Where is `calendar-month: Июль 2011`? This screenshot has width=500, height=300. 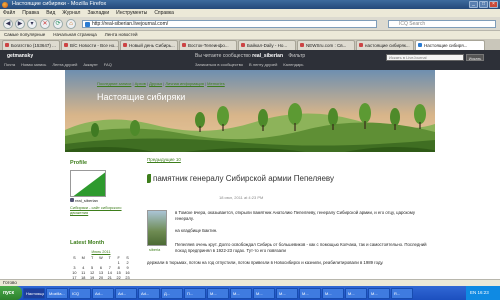
calendar-month: Июль 2011 is located at coordinates (101, 252).